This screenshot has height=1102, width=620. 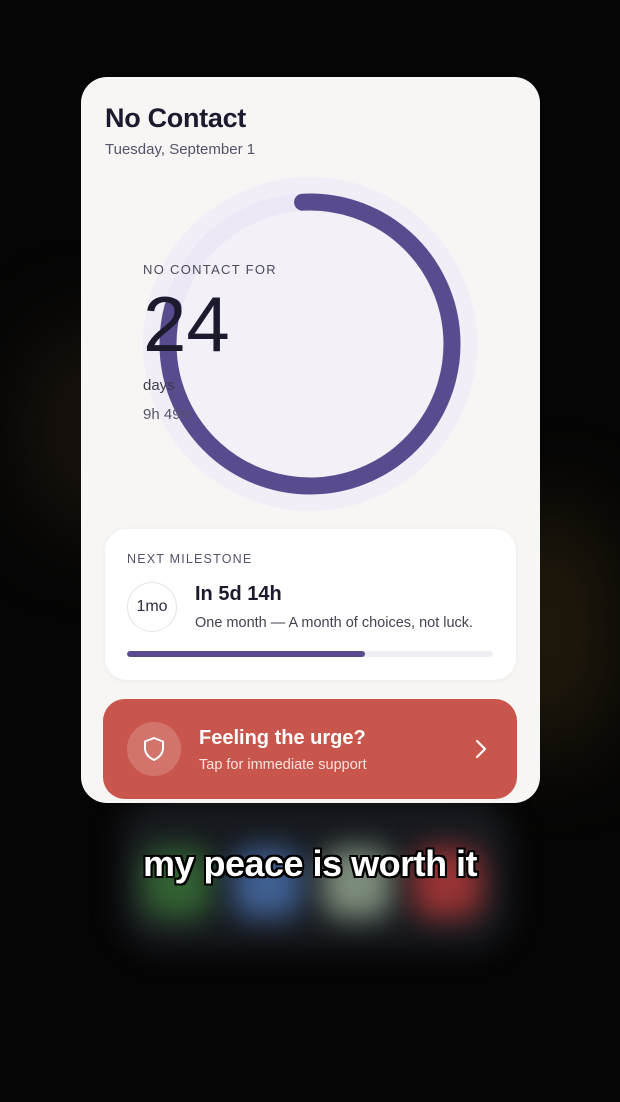 What do you see at coordinates (175, 118) in the screenshot?
I see `widget-title: No Contact` at bounding box center [175, 118].